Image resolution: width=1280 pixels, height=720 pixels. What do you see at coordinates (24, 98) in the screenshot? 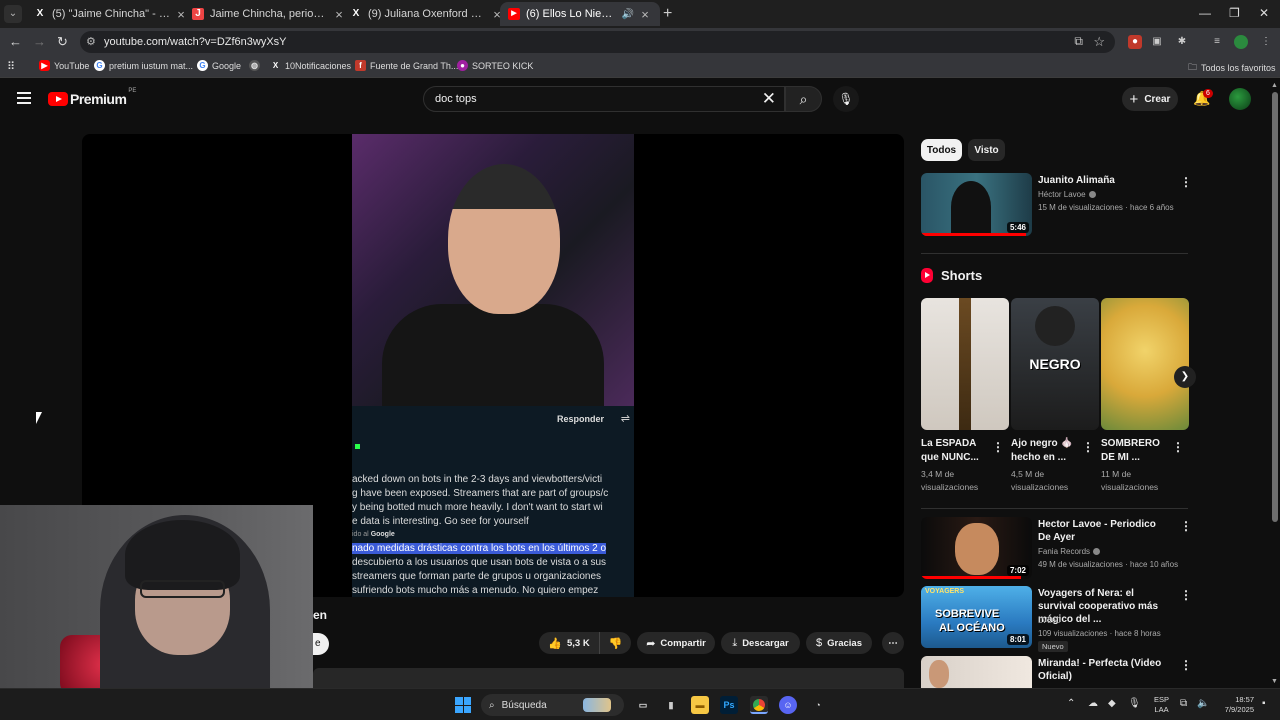
I see `menu-icon` at bounding box center [24, 98].